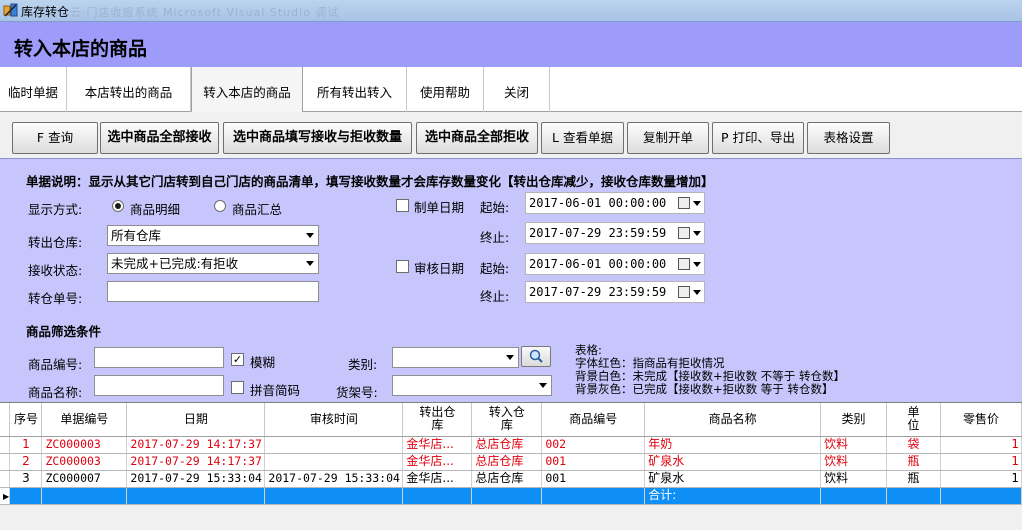 The width and height of the screenshot is (1022, 530). I want to click on display-mode-label: 显示方式:, so click(55, 209).